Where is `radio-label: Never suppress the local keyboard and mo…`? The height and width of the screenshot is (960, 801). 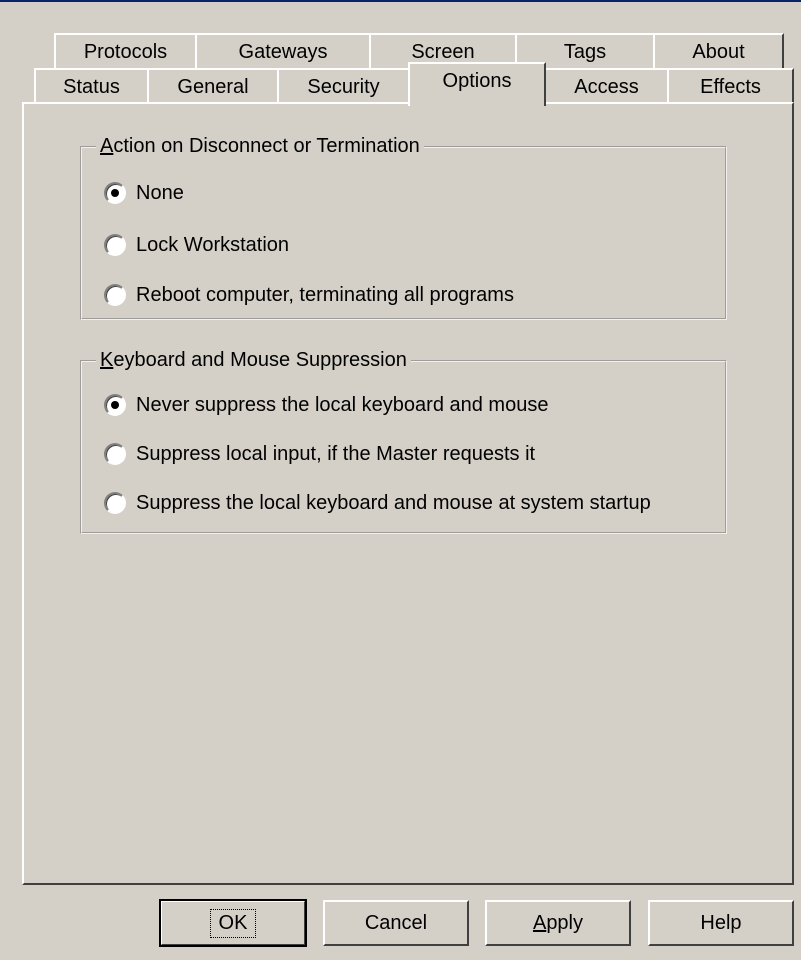 radio-label: Never suppress the local keyboard and mo… is located at coordinates (342, 404).